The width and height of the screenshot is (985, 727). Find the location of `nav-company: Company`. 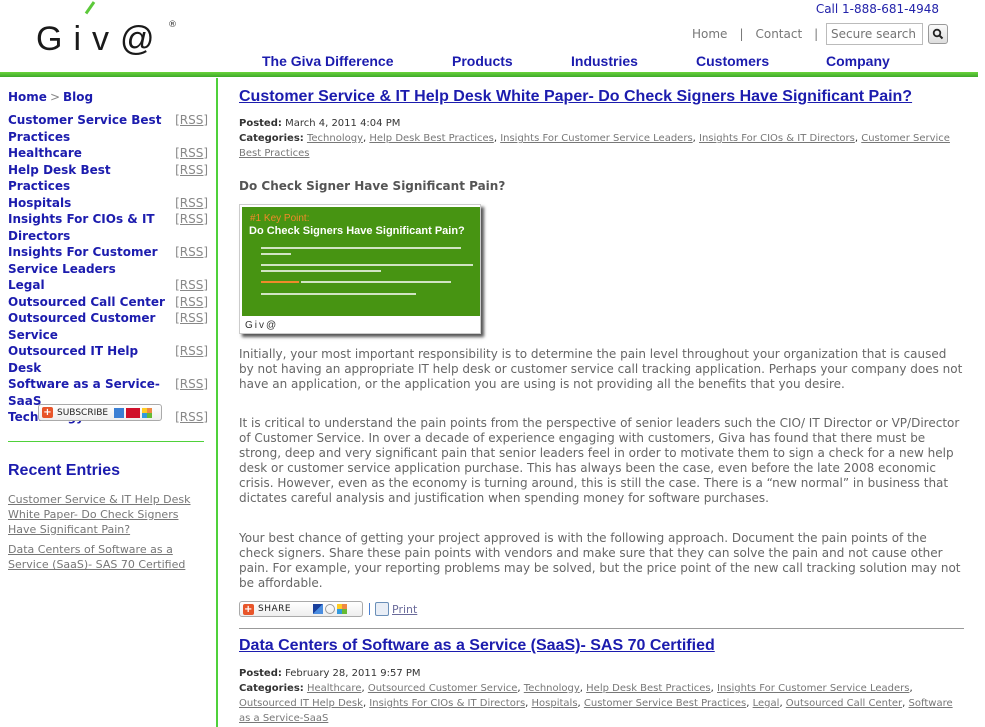

nav-company: Company is located at coordinates (858, 61).